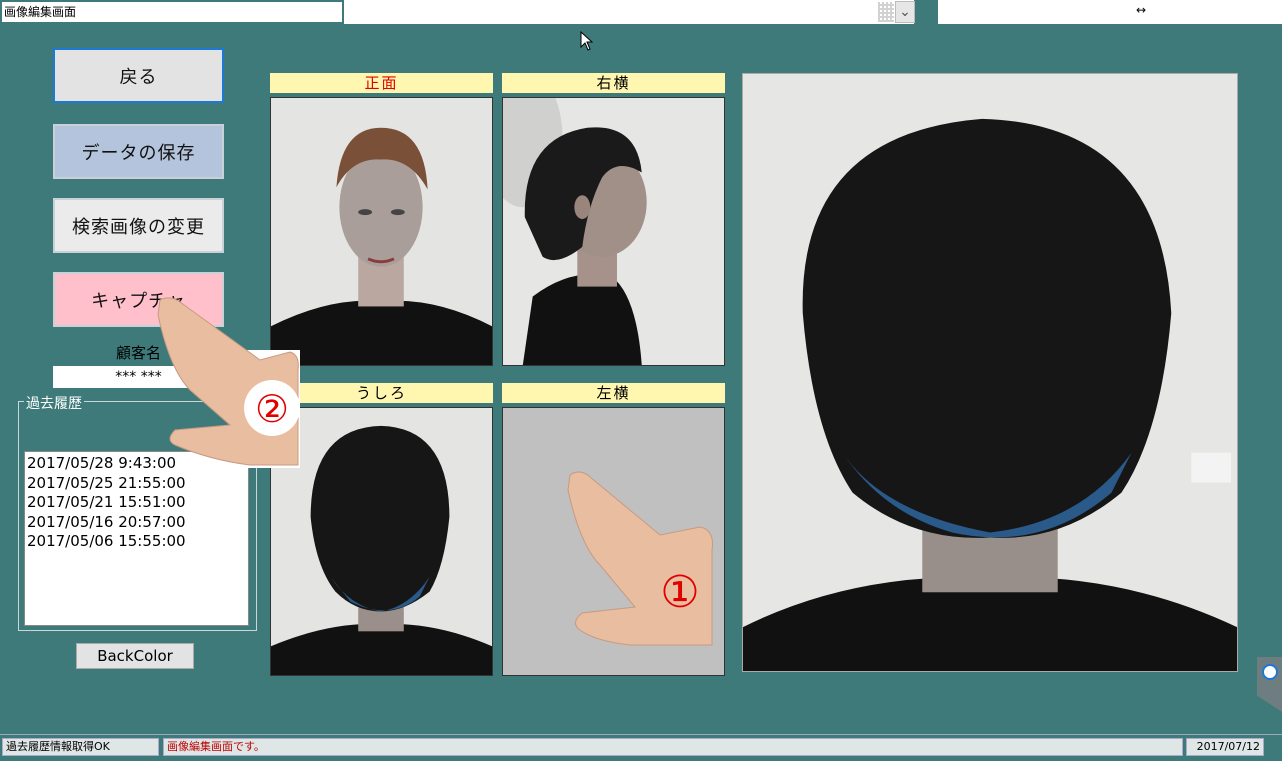 Image resolution: width=1282 pixels, height=761 pixels. What do you see at coordinates (1141, 10) in the screenshot?
I see `resize-icon: ↔` at bounding box center [1141, 10].